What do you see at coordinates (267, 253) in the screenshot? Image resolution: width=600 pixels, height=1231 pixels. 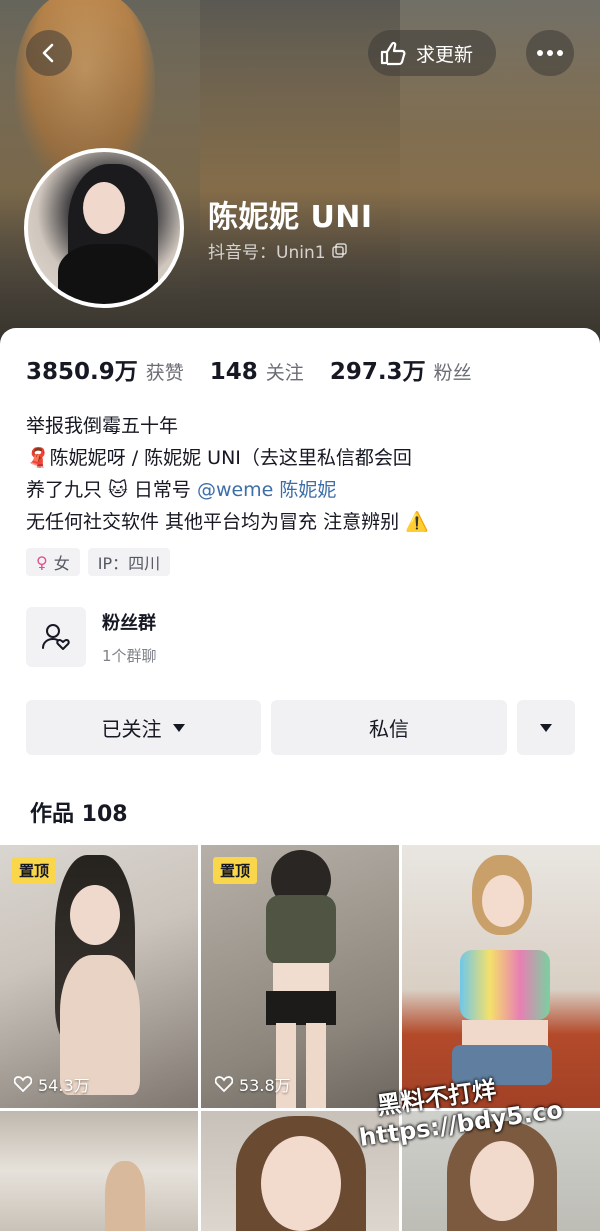 I see `douyin-id-text: 抖音号：Unin1` at bounding box center [267, 253].